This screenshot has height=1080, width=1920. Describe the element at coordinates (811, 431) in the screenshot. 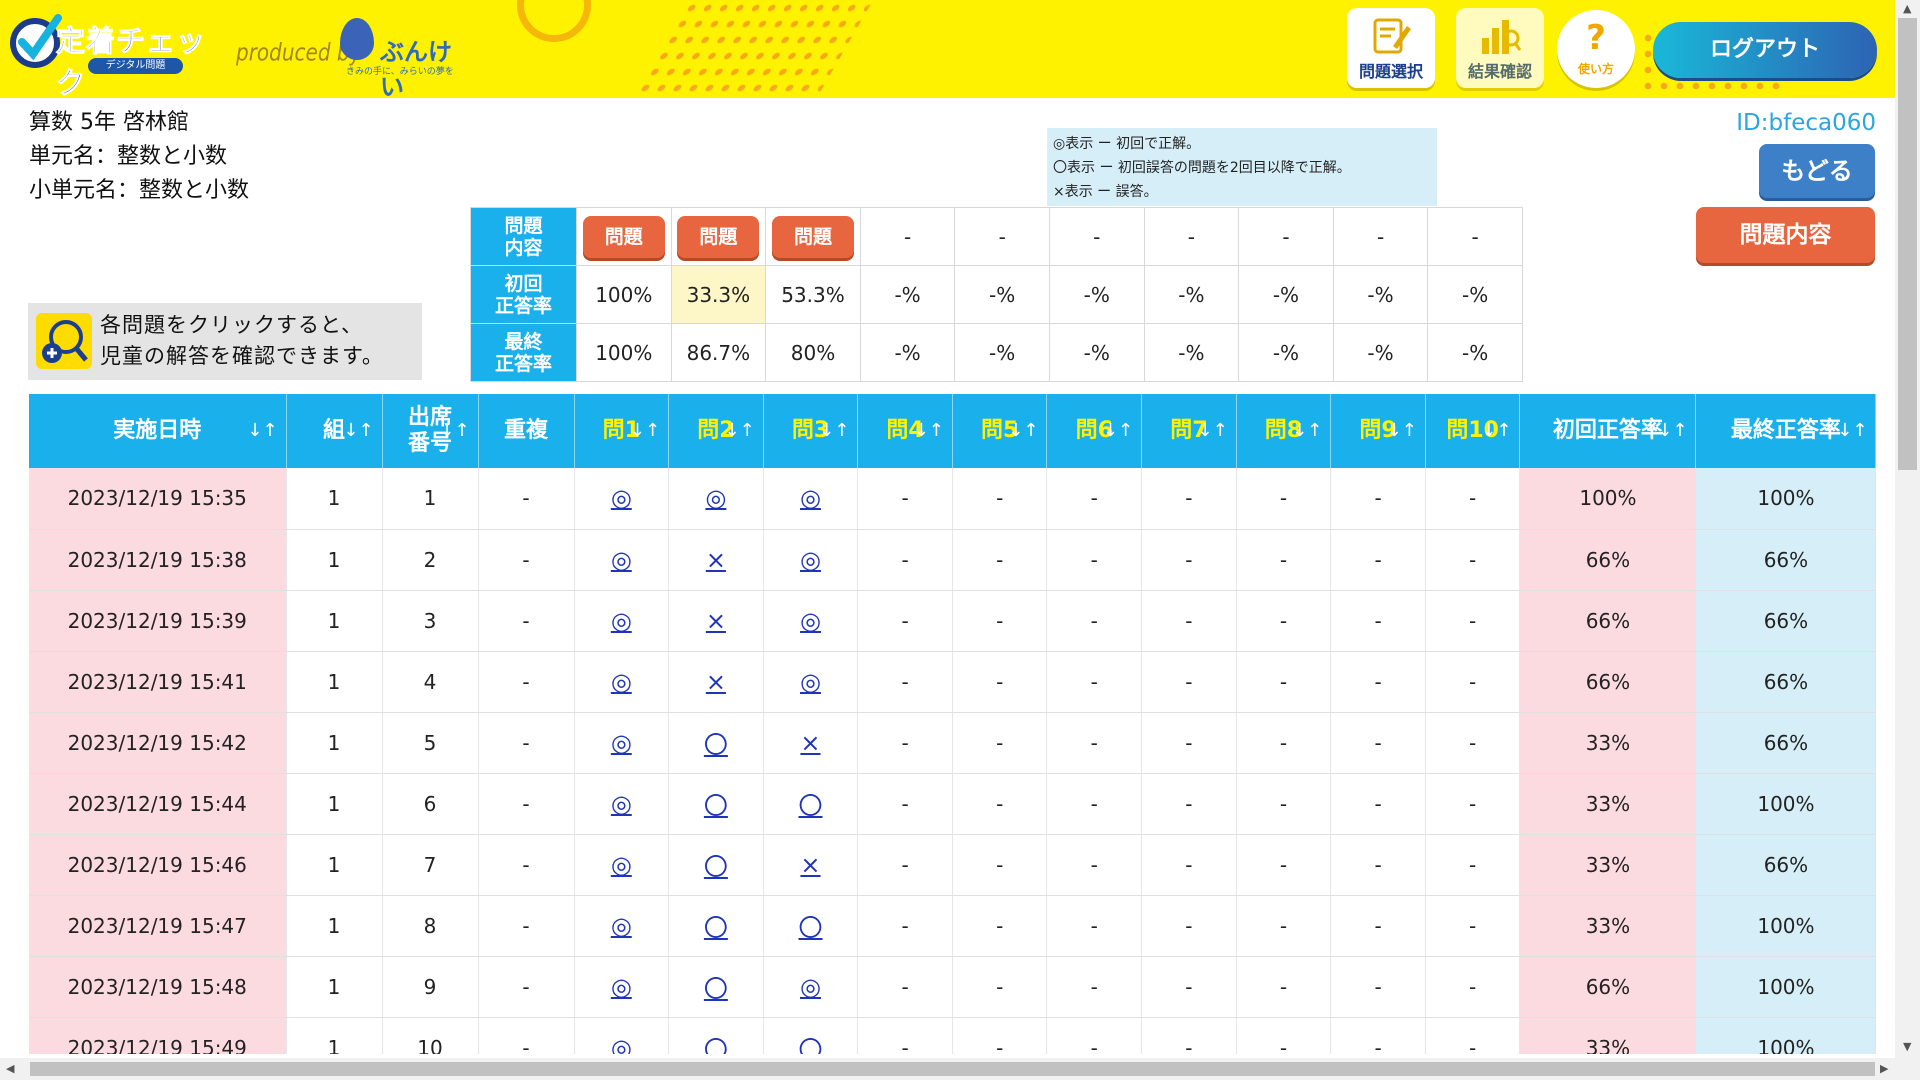

I see `col-header-q3: 問3 ↓↑` at that location.